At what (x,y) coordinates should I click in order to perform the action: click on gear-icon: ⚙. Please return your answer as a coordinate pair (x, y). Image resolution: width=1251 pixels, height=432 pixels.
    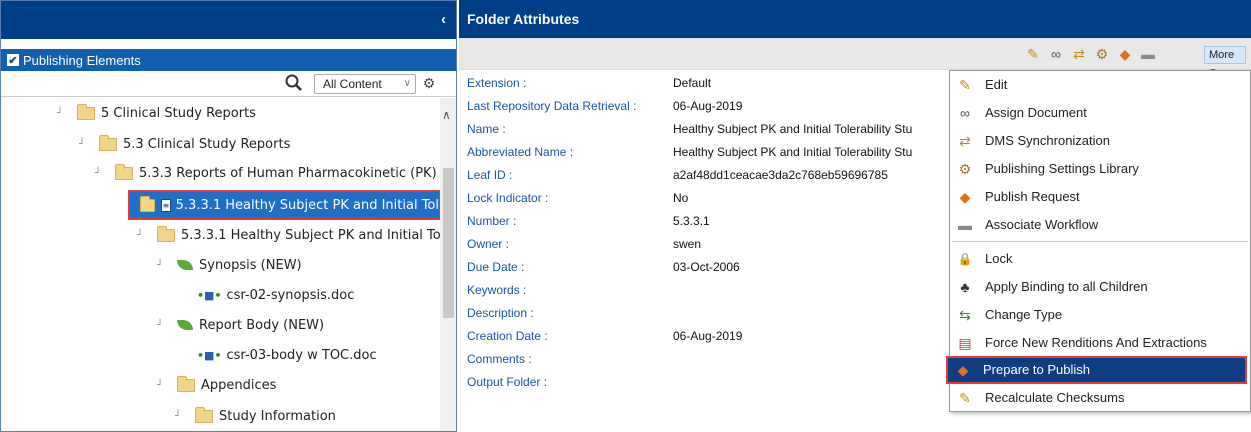
    Looking at the image, I should click on (429, 83).